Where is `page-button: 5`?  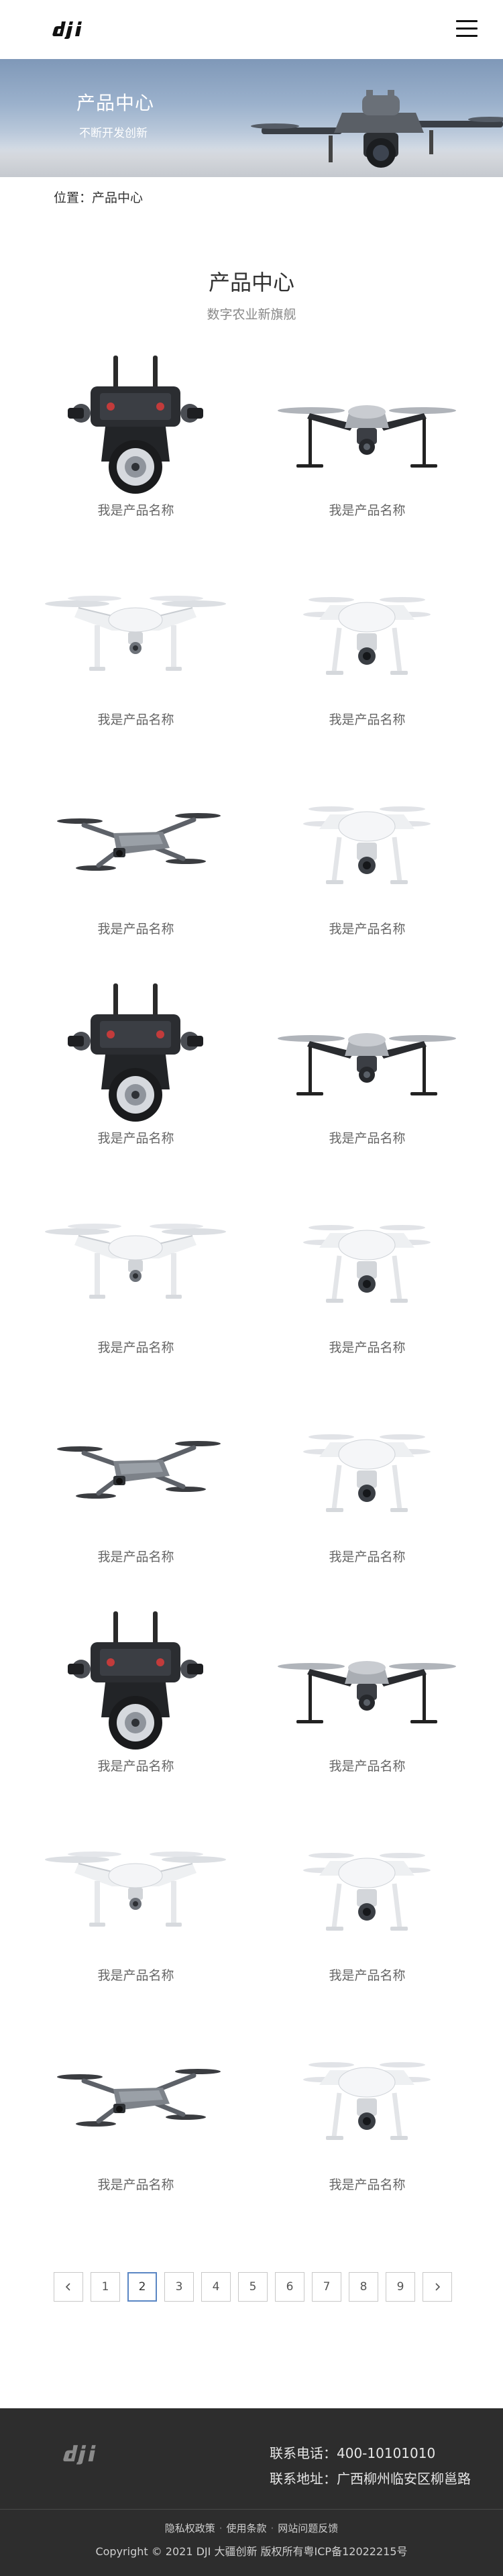
page-button: 5 is located at coordinates (253, 2287).